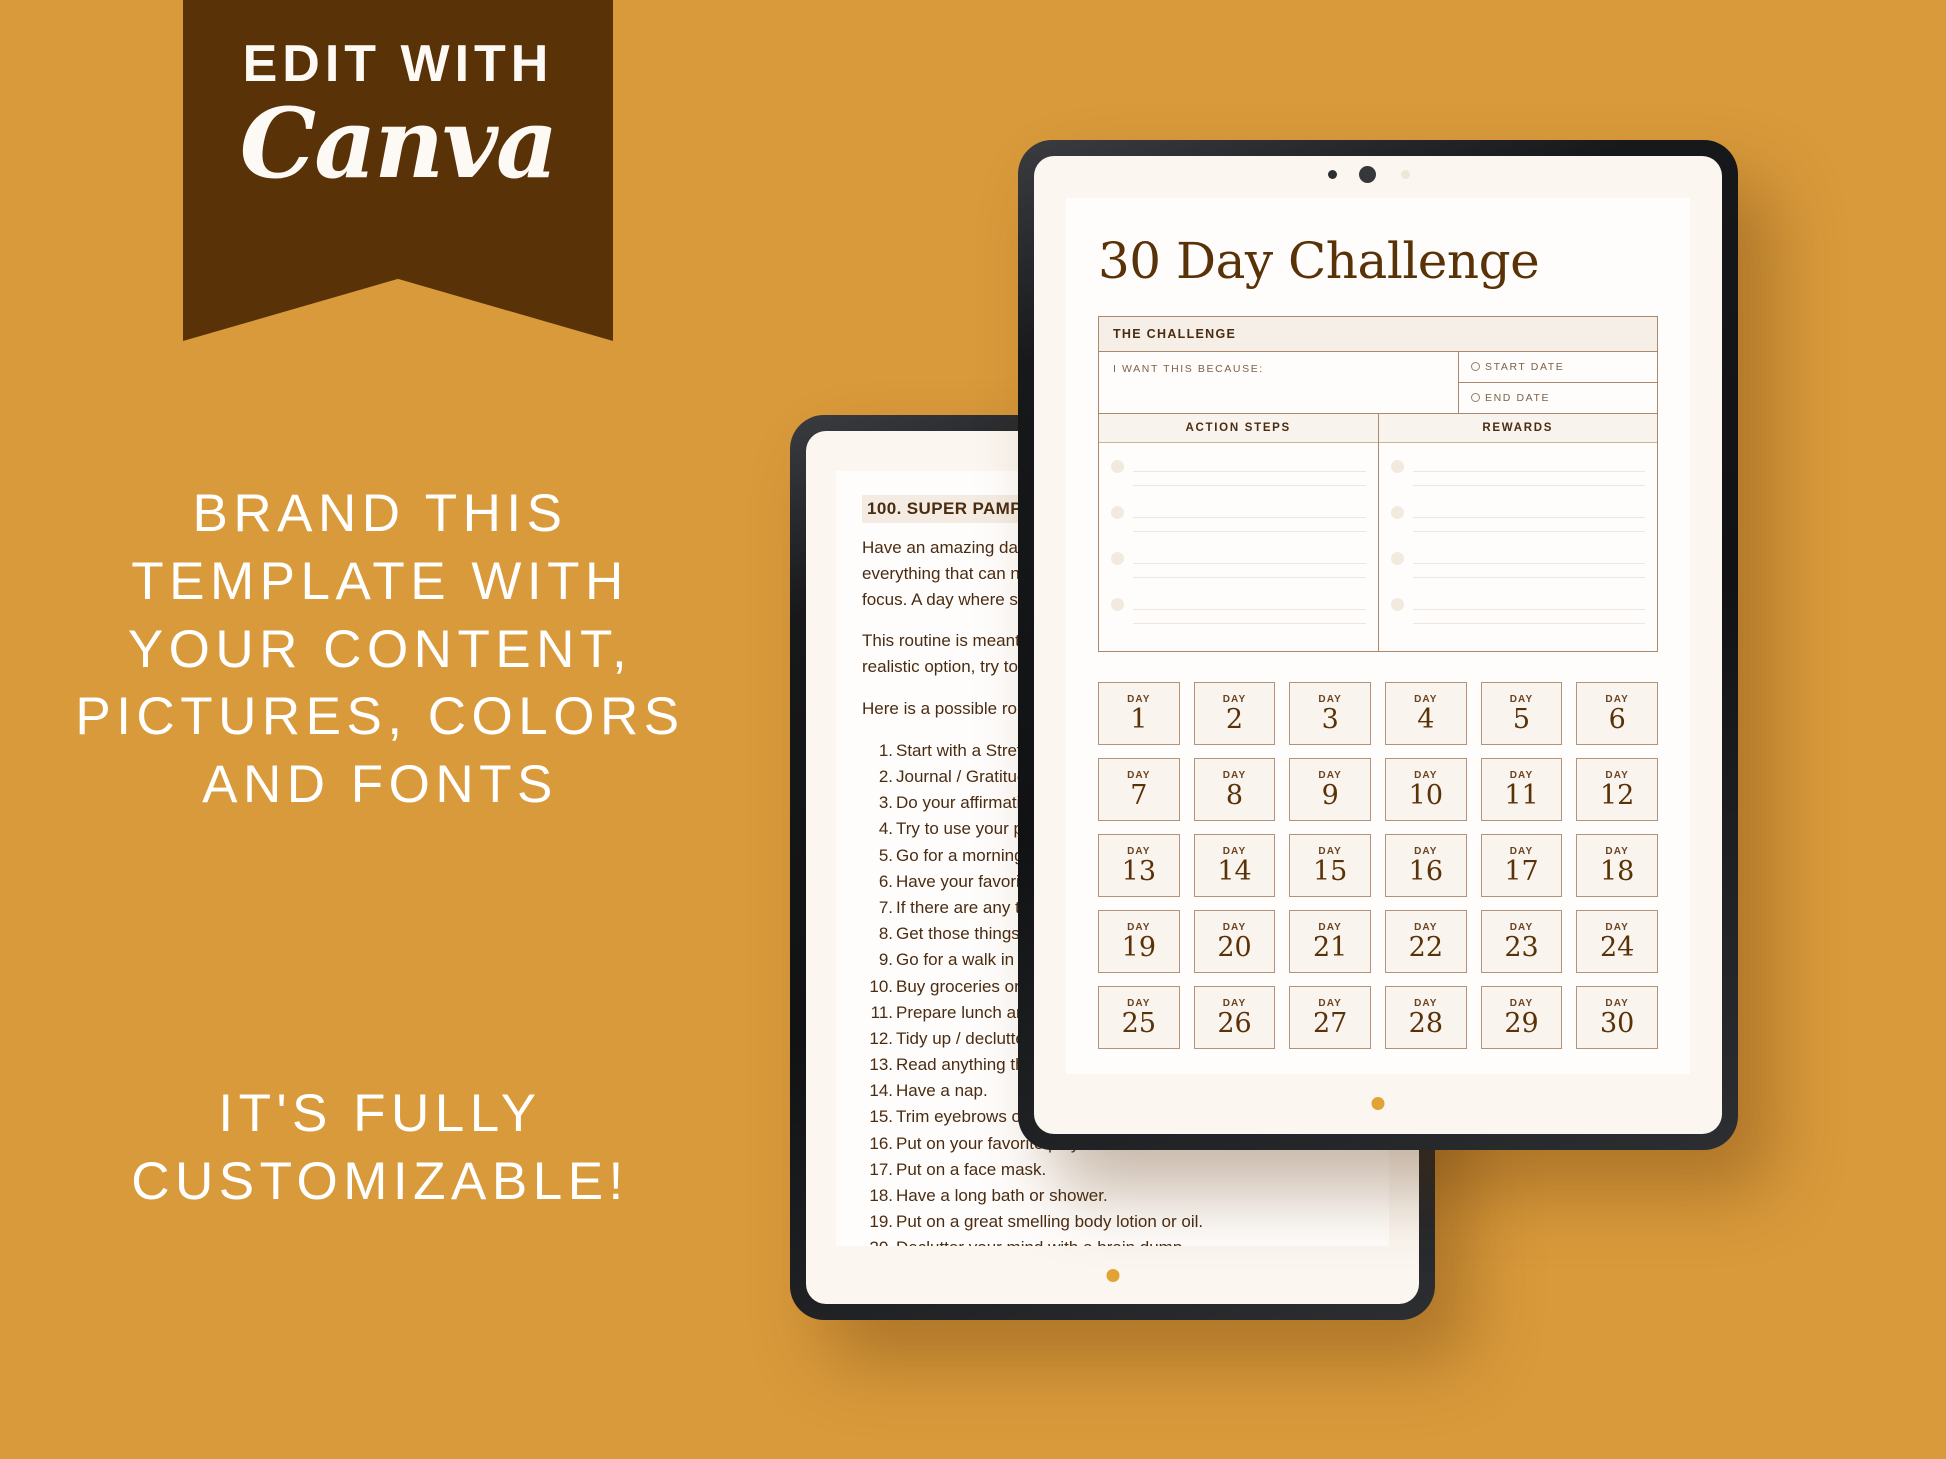 Image resolution: width=1946 pixels, height=1459 pixels. I want to click on list-item-number: 6., so click(885, 881).